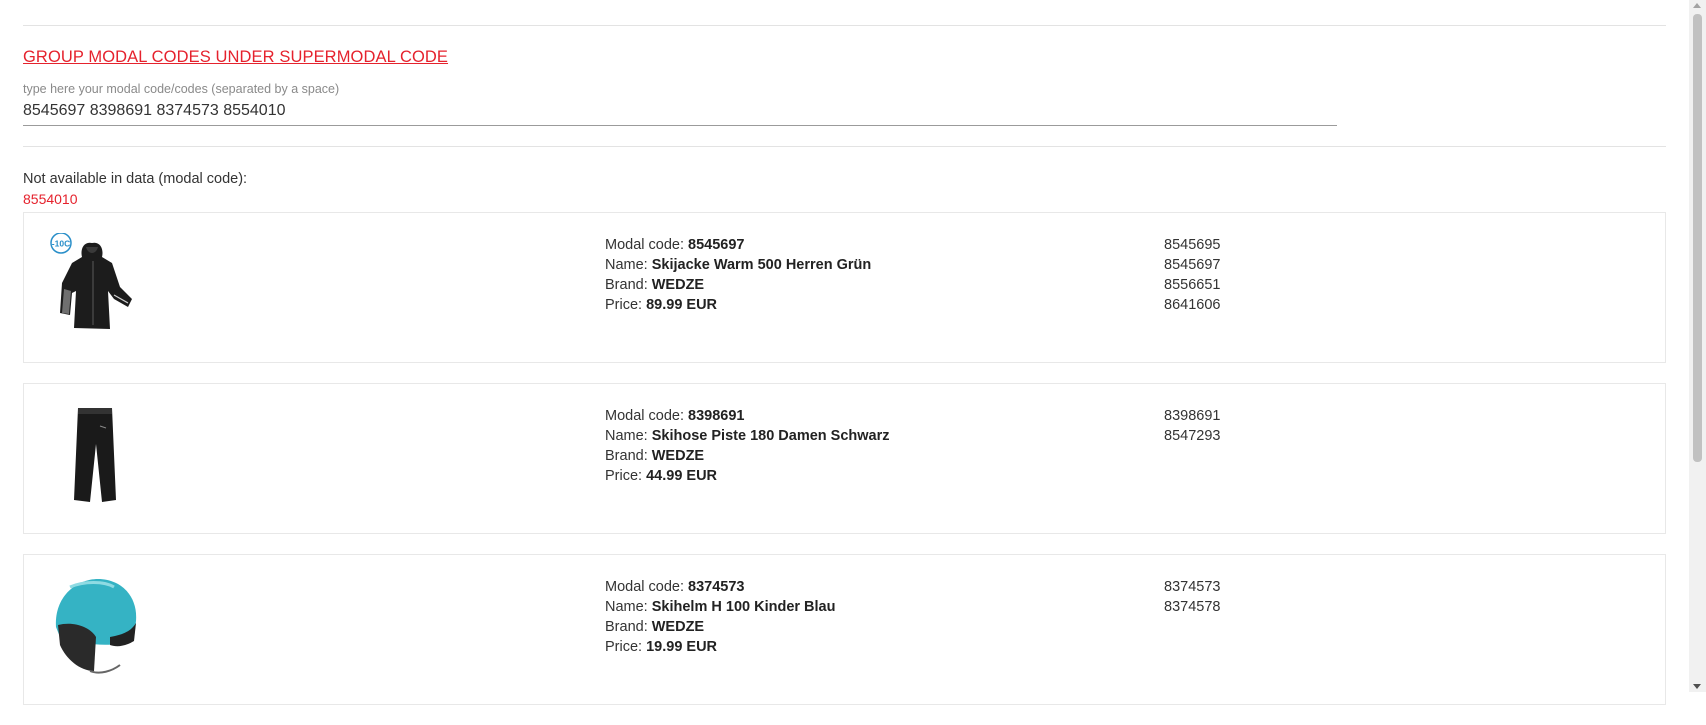 This screenshot has height=725, width=1706. I want to click on modal-codes-input, so click(680, 112).